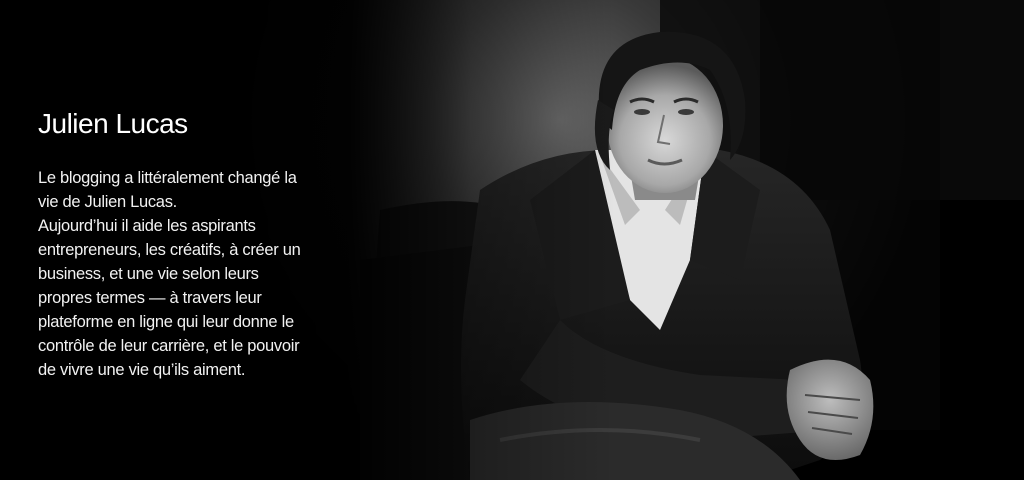 The height and width of the screenshot is (480, 1024). Describe the element at coordinates (147, 226) in the screenshot. I see `bio-line: Aujourd’hui il aide les aspirants` at that location.